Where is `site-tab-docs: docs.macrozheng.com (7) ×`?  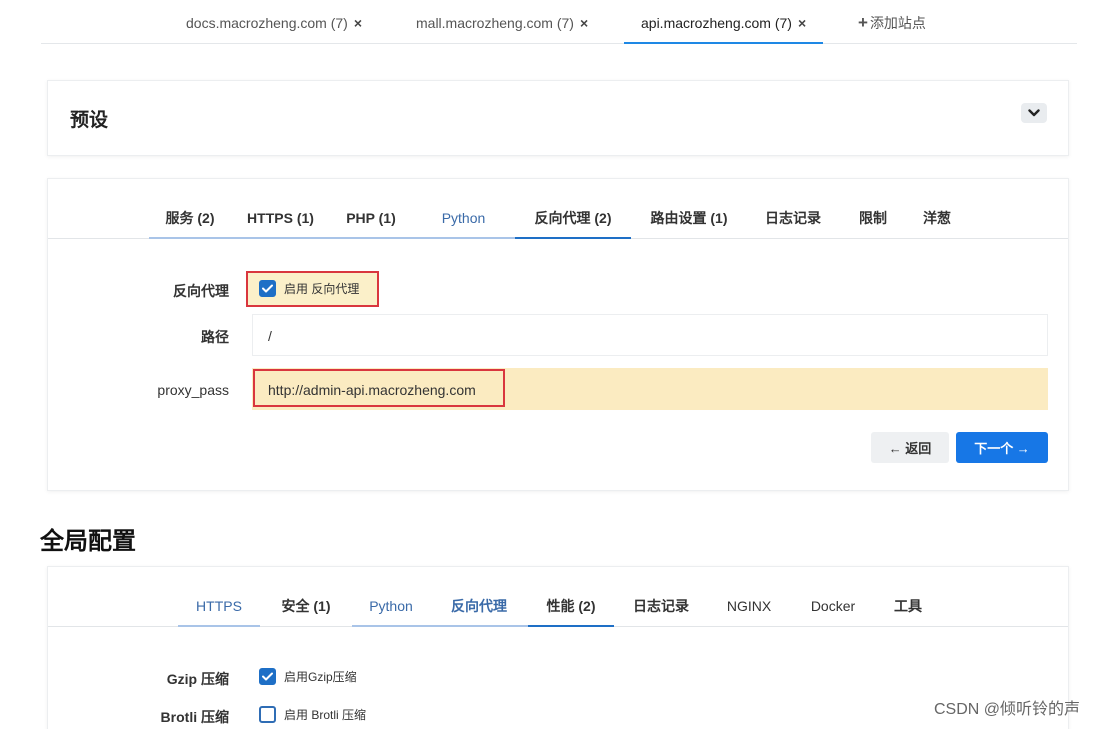
site-tab-docs: docs.macrozheng.com (7) × is located at coordinates (274, 22).